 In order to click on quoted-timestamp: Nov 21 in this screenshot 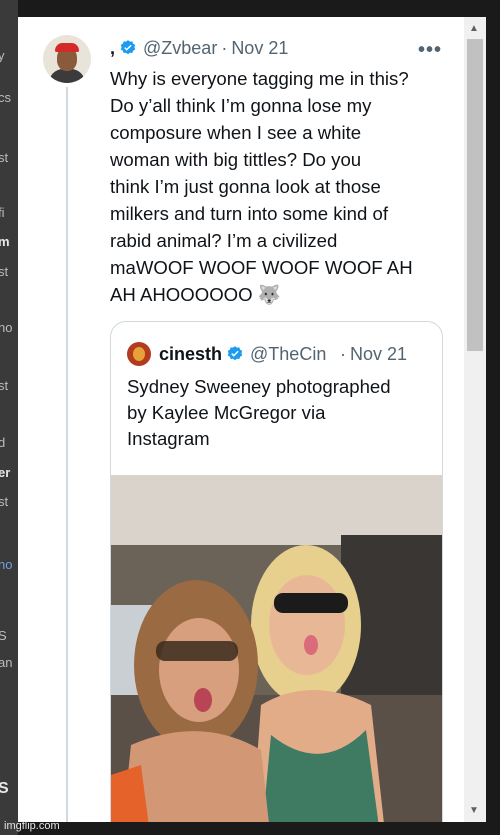, I will do `click(379, 353)`.